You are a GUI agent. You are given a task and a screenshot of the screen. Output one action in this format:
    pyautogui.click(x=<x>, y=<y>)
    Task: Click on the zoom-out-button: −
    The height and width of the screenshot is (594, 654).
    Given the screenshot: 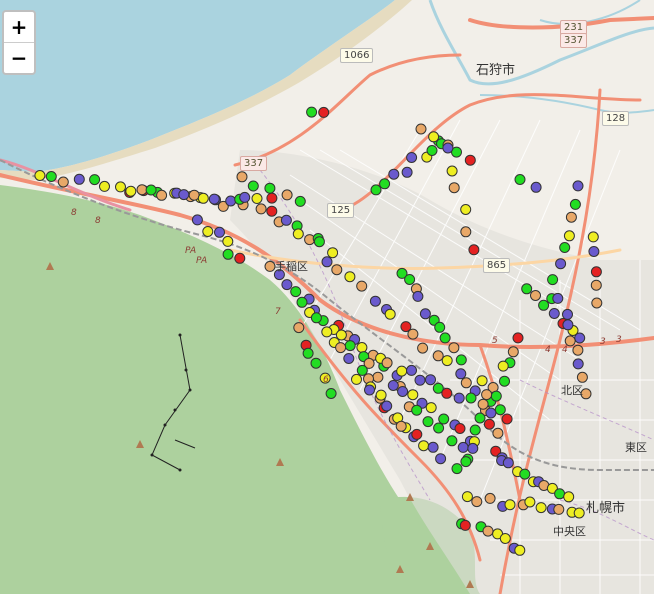 What is the action you would take?
    pyautogui.click(x=19, y=58)
    